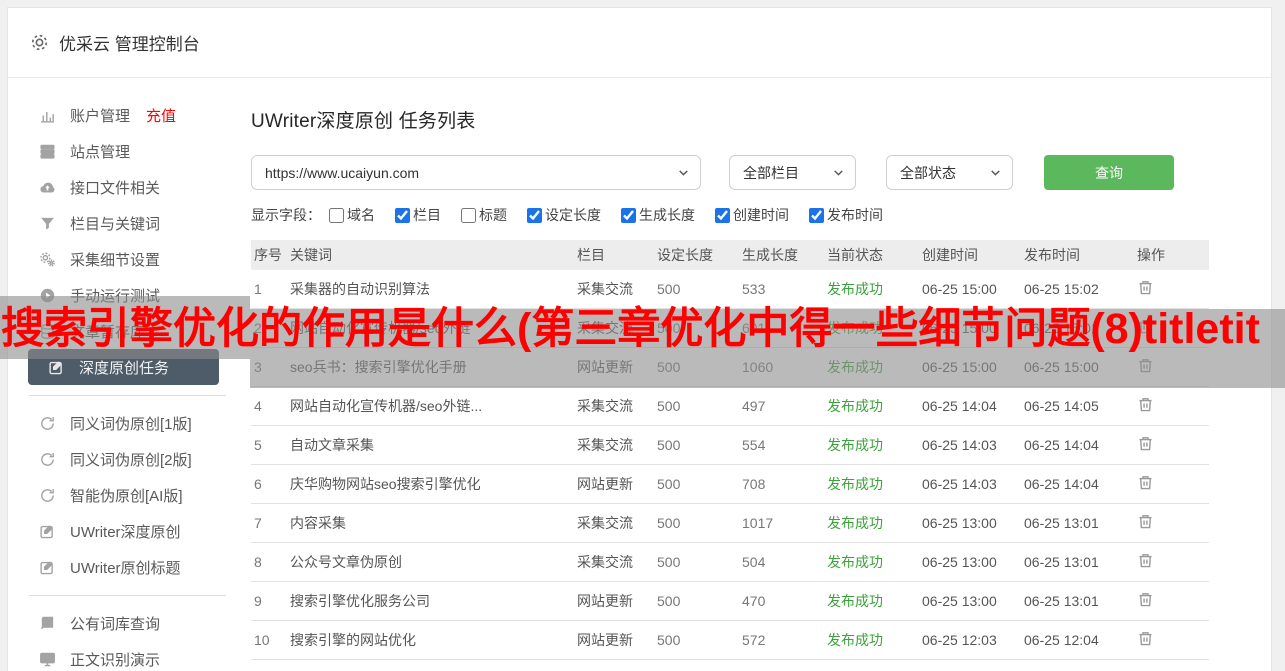 Image resolution: width=1285 pixels, height=671 pixels. I want to click on sidebar-item-label: 智能伪原创[AI版], so click(126, 496).